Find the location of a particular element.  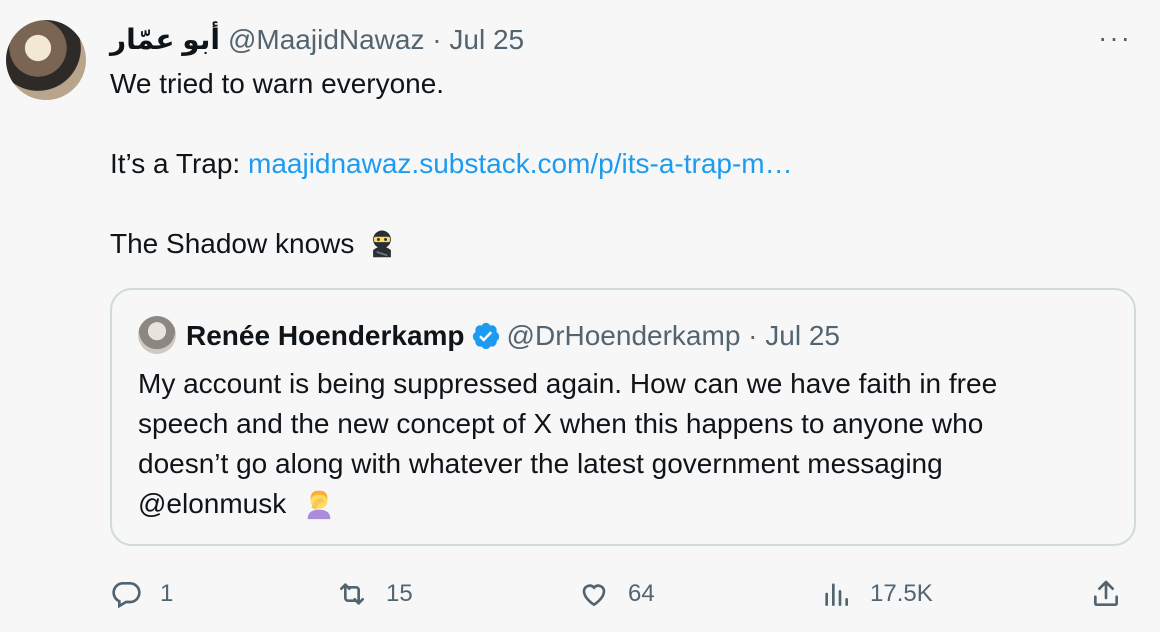

share-icon is located at coordinates (1106, 593).